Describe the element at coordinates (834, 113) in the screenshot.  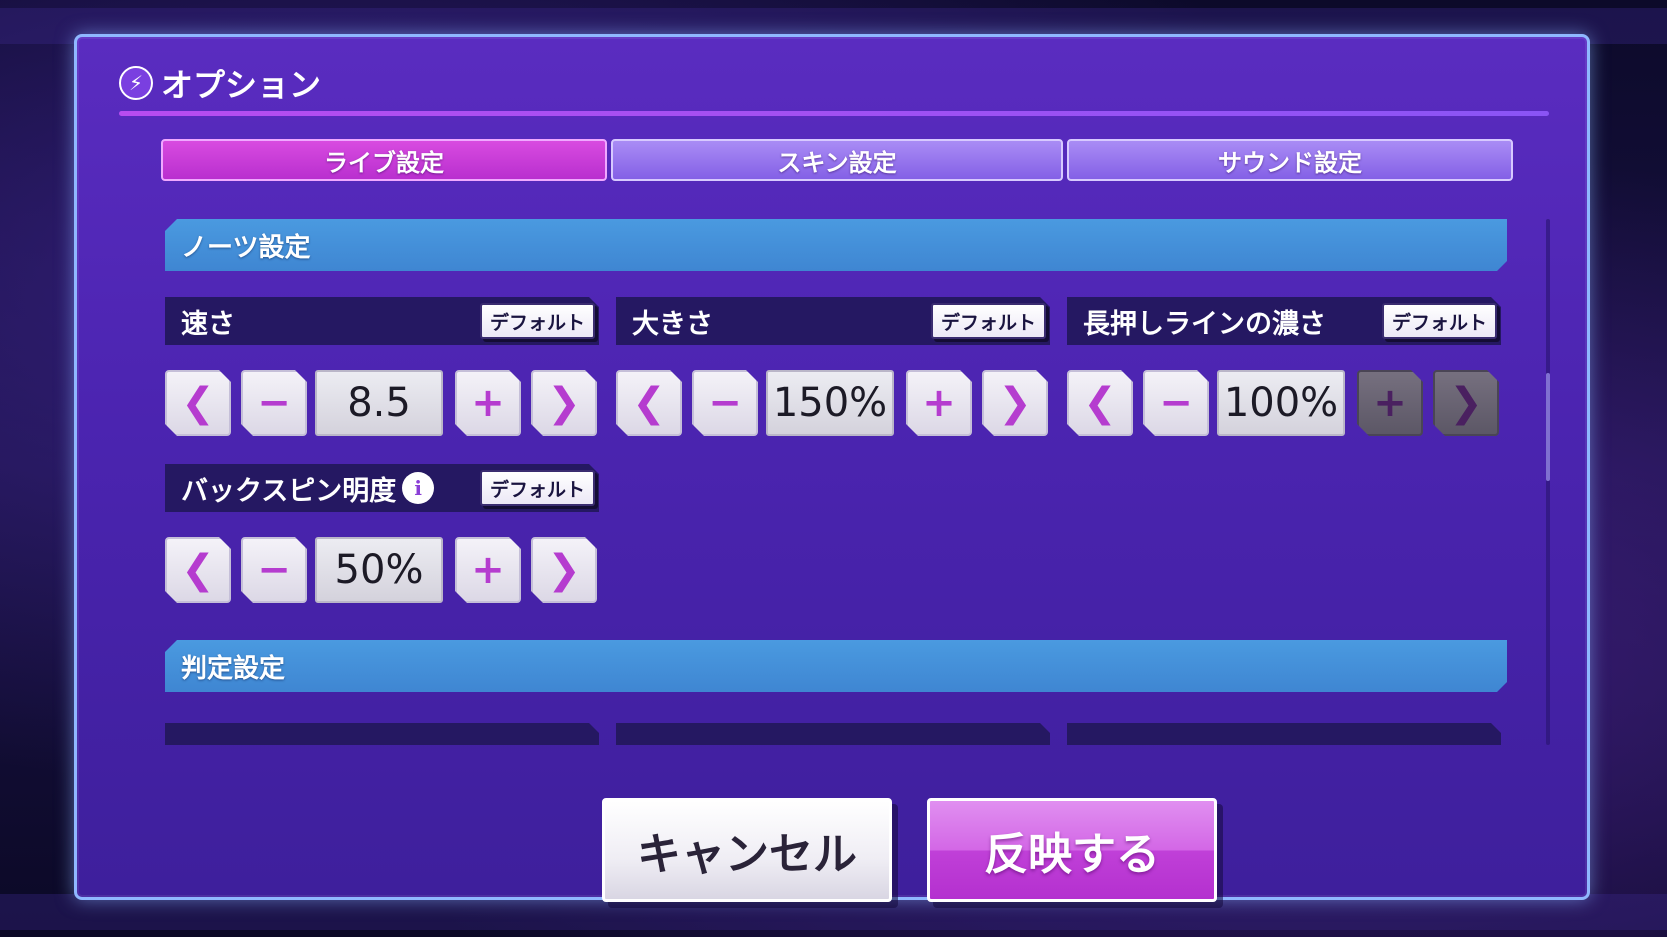
I see `title-divider` at that location.